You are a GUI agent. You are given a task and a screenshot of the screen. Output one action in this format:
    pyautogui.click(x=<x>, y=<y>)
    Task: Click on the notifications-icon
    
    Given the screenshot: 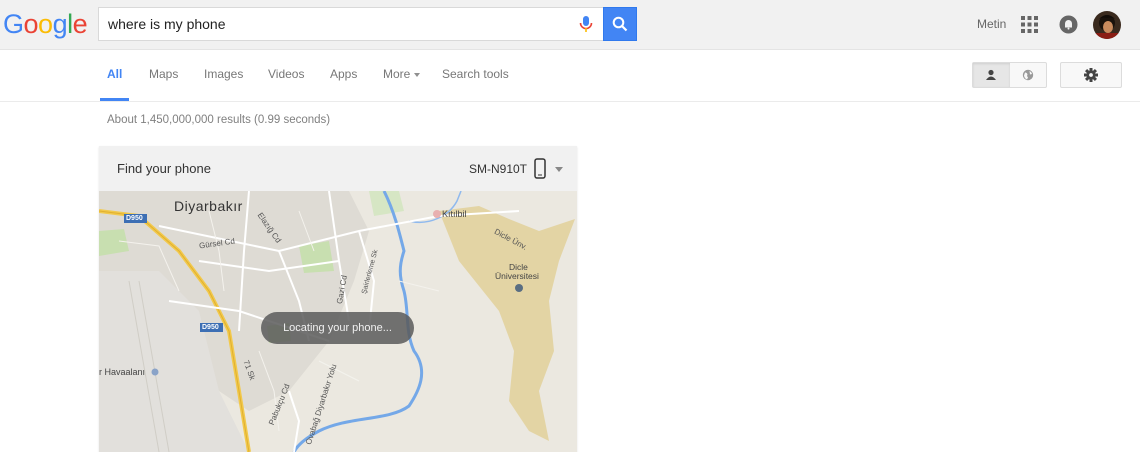 What is the action you would take?
    pyautogui.click(x=1068, y=24)
    